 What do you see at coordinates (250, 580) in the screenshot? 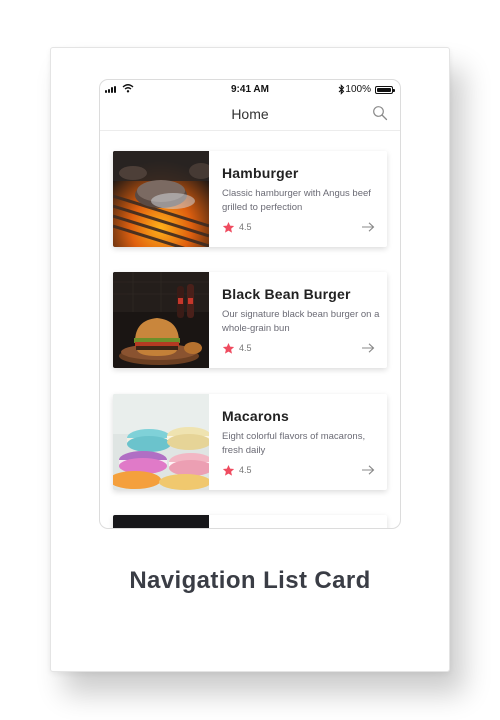
I see `caption-title: Navigation List Card` at bounding box center [250, 580].